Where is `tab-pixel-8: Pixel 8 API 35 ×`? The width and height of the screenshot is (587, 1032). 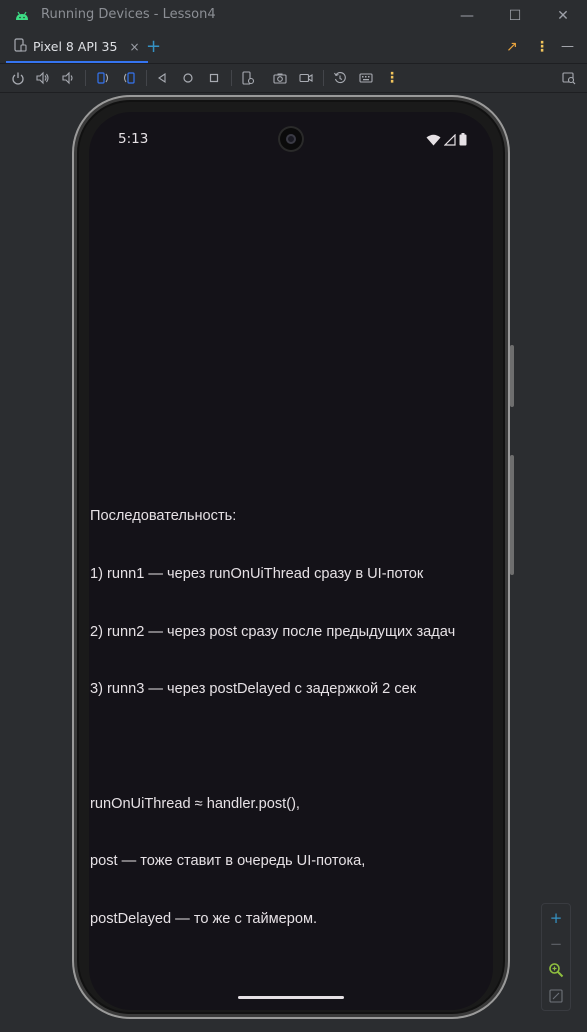
tab-pixel-8: Pixel 8 API 35 × is located at coordinates (77, 47).